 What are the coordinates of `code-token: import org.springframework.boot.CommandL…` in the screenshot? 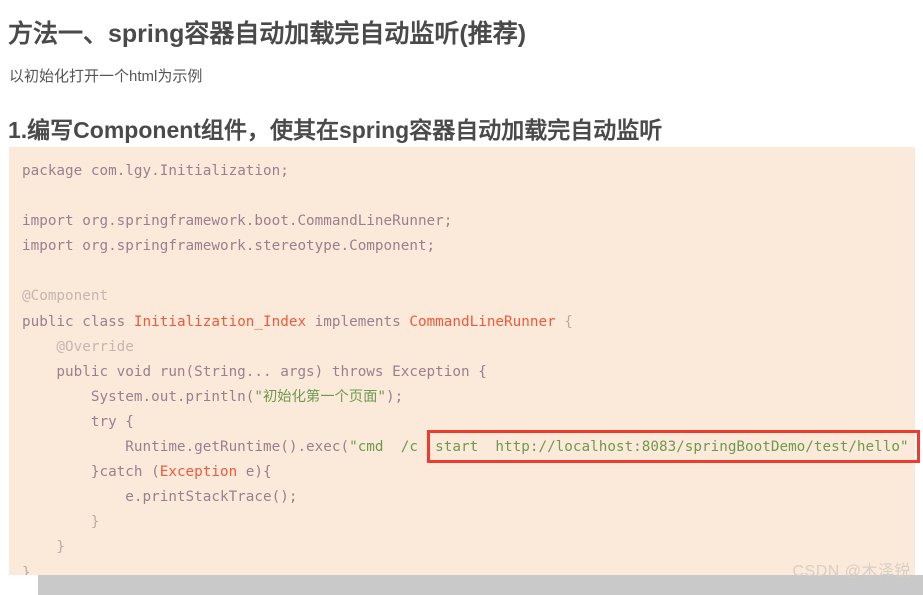 It's located at (237, 221).